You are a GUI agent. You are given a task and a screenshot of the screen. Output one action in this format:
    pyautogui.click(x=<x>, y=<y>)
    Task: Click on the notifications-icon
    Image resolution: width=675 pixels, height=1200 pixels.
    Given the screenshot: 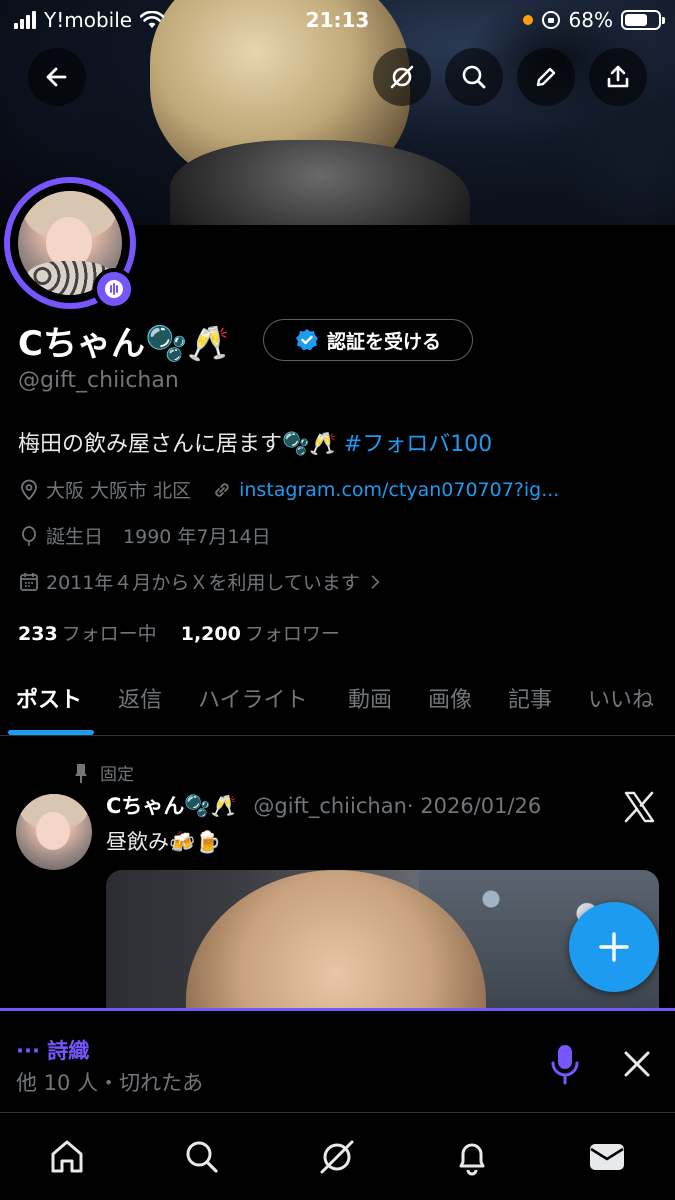 What is the action you would take?
    pyautogui.click(x=472, y=1159)
    